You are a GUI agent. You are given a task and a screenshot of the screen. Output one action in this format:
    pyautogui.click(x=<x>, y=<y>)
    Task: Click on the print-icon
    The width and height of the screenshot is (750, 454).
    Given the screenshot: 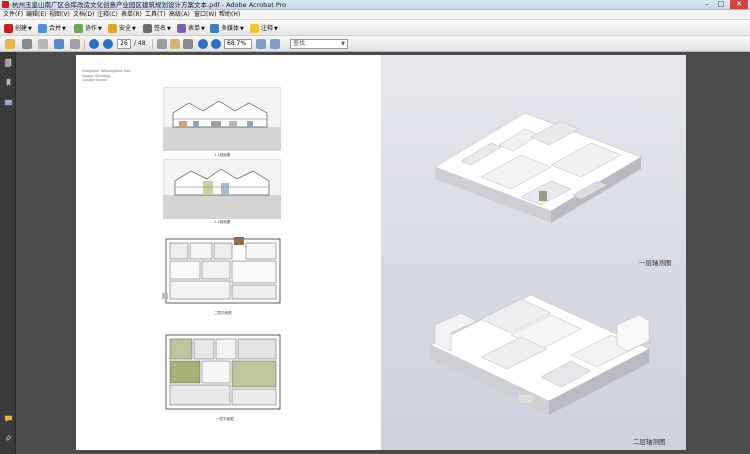 What is the action you would take?
    pyautogui.click(x=27, y=44)
    